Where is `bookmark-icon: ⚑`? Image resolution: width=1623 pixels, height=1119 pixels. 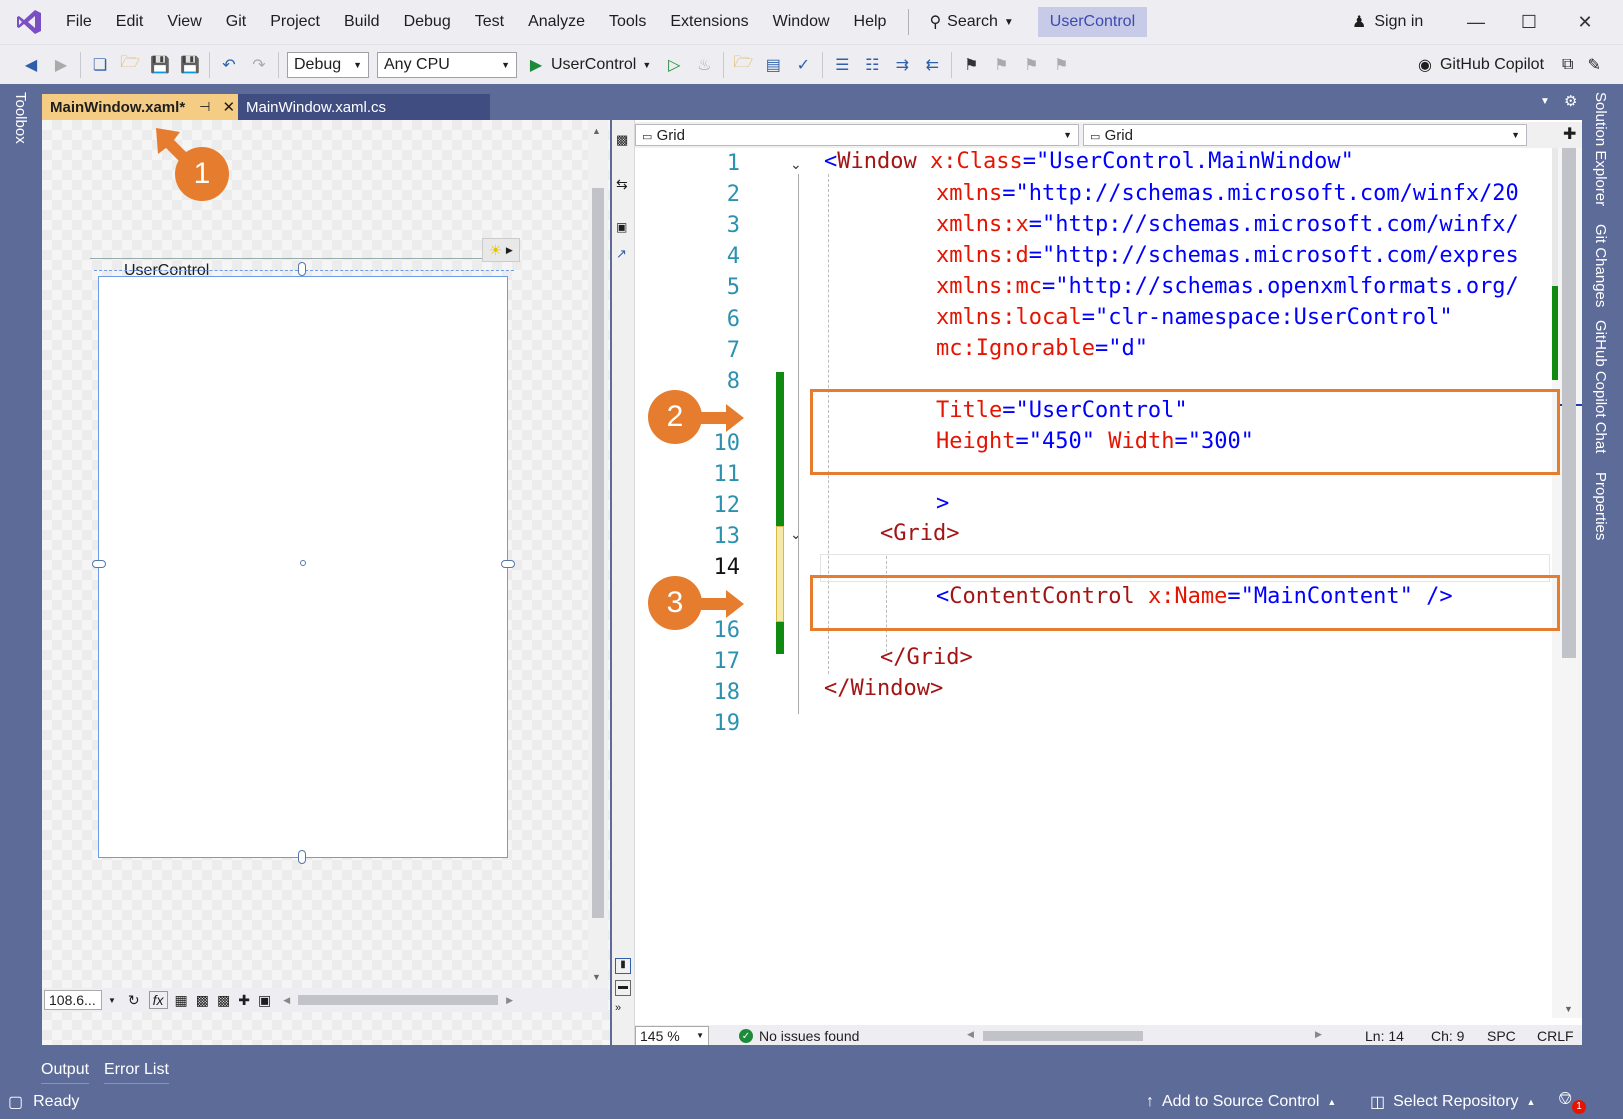
bookmark-icon: ⚑ is located at coordinates (971, 65).